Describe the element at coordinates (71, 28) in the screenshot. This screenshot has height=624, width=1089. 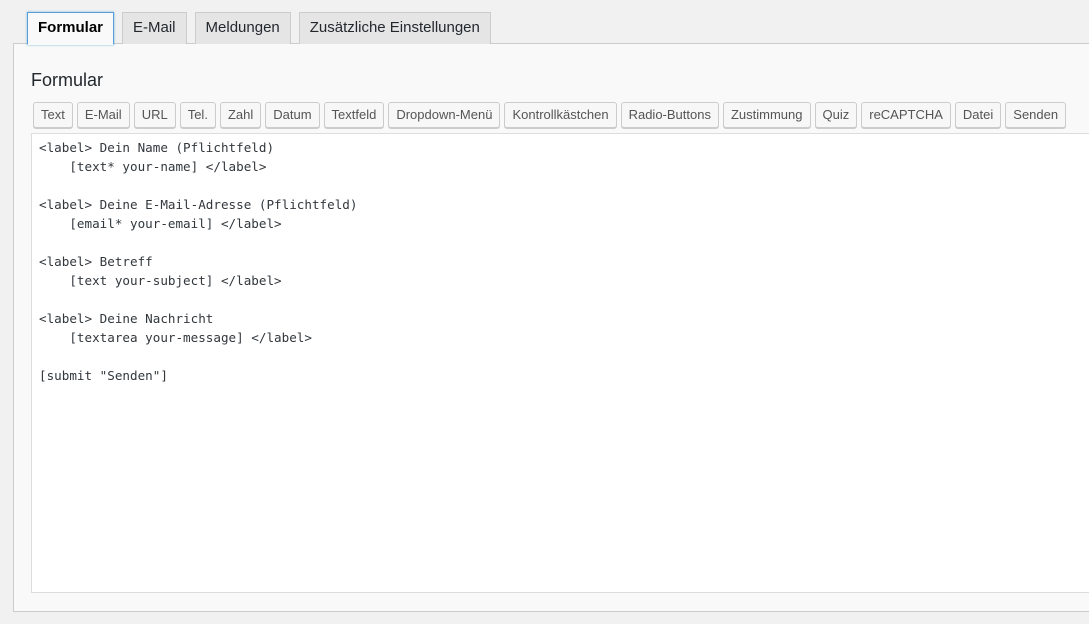
I see `tab-formular: Formular` at that location.